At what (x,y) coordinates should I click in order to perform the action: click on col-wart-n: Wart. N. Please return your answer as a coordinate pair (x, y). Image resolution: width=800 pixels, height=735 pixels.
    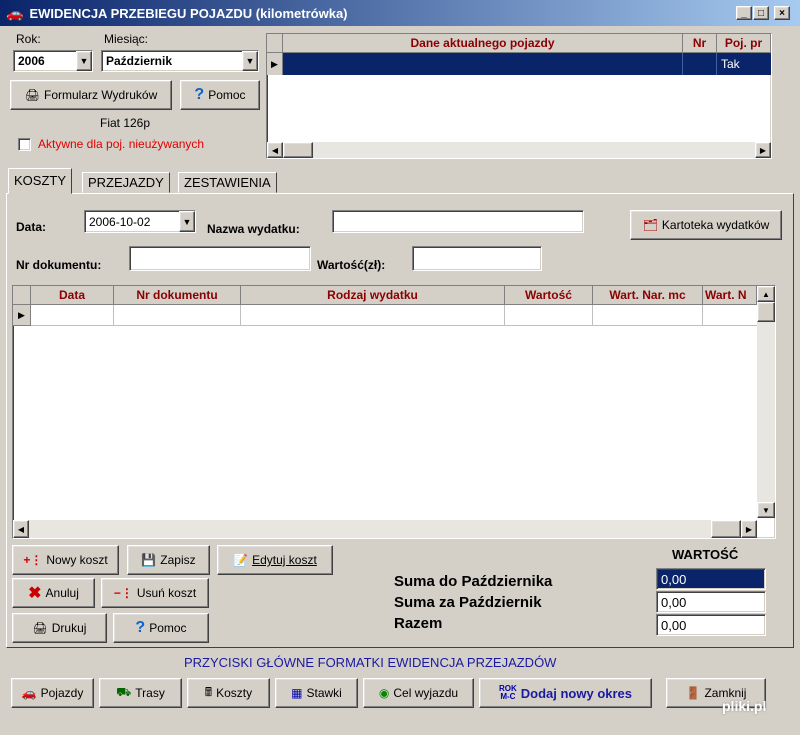
    Looking at the image, I should click on (730, 295).